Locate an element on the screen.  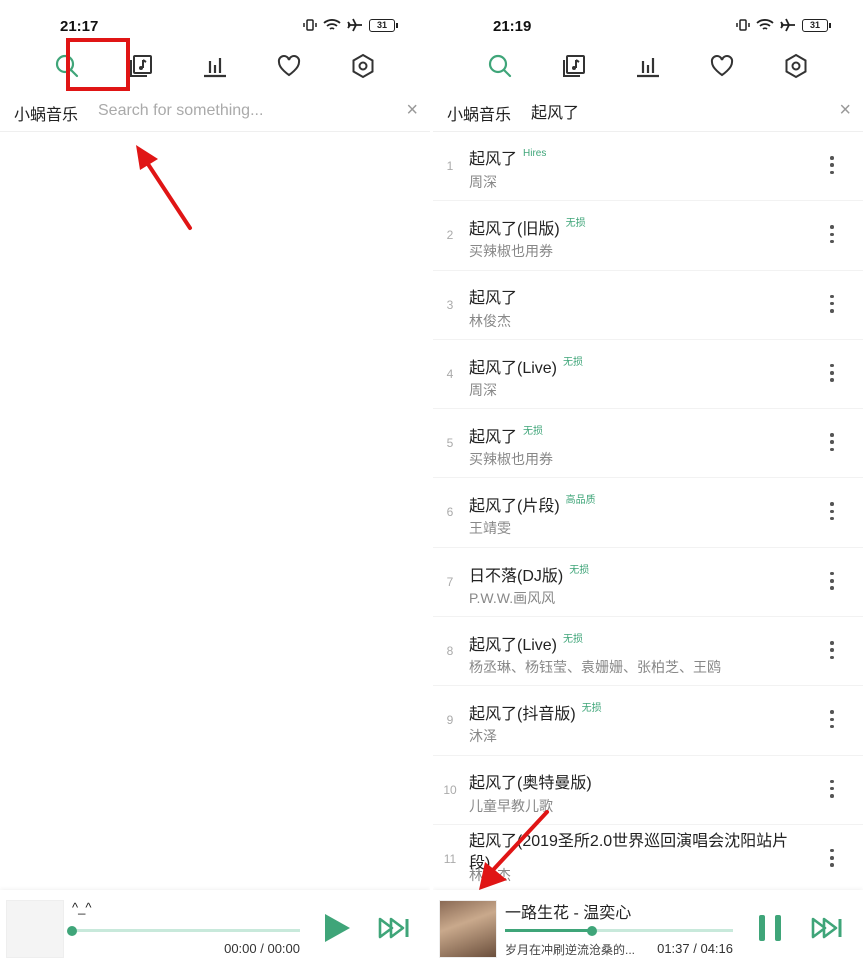
quality-tag: 高品质 is located at coordinates (580, 501).